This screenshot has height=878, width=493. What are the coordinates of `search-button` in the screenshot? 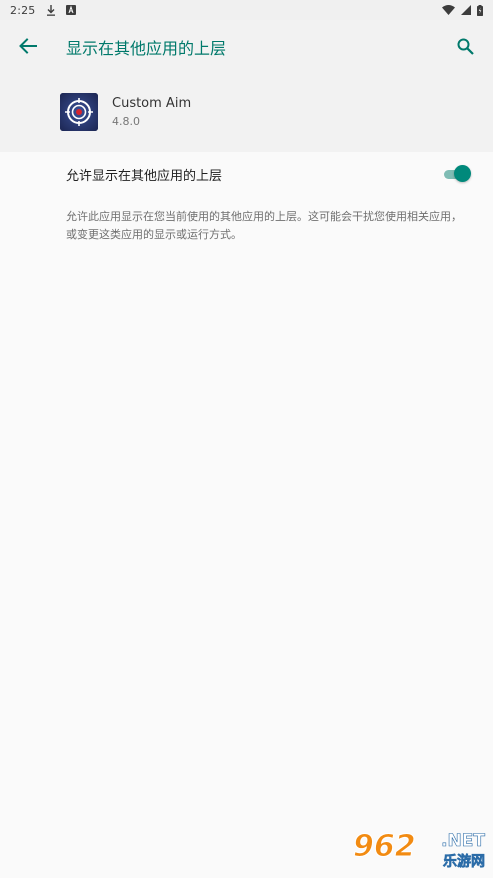 It's located at (465, 48).